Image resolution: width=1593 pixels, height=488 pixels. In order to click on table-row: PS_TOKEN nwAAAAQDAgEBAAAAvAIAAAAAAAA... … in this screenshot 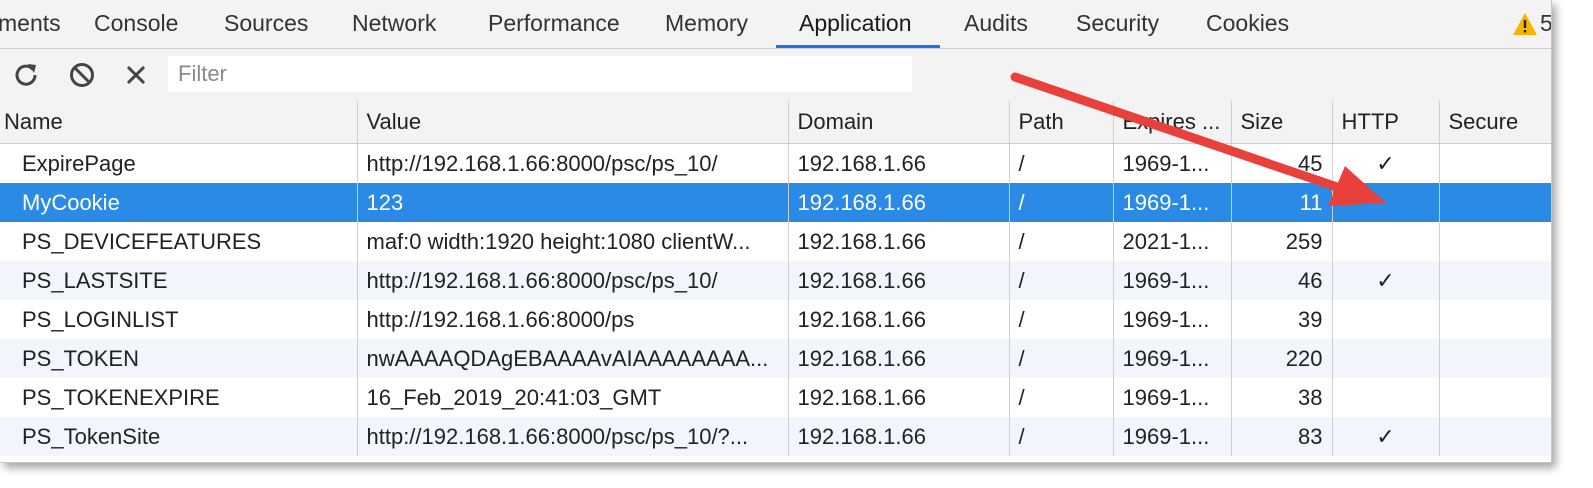, I will do `click(775, 358)`.